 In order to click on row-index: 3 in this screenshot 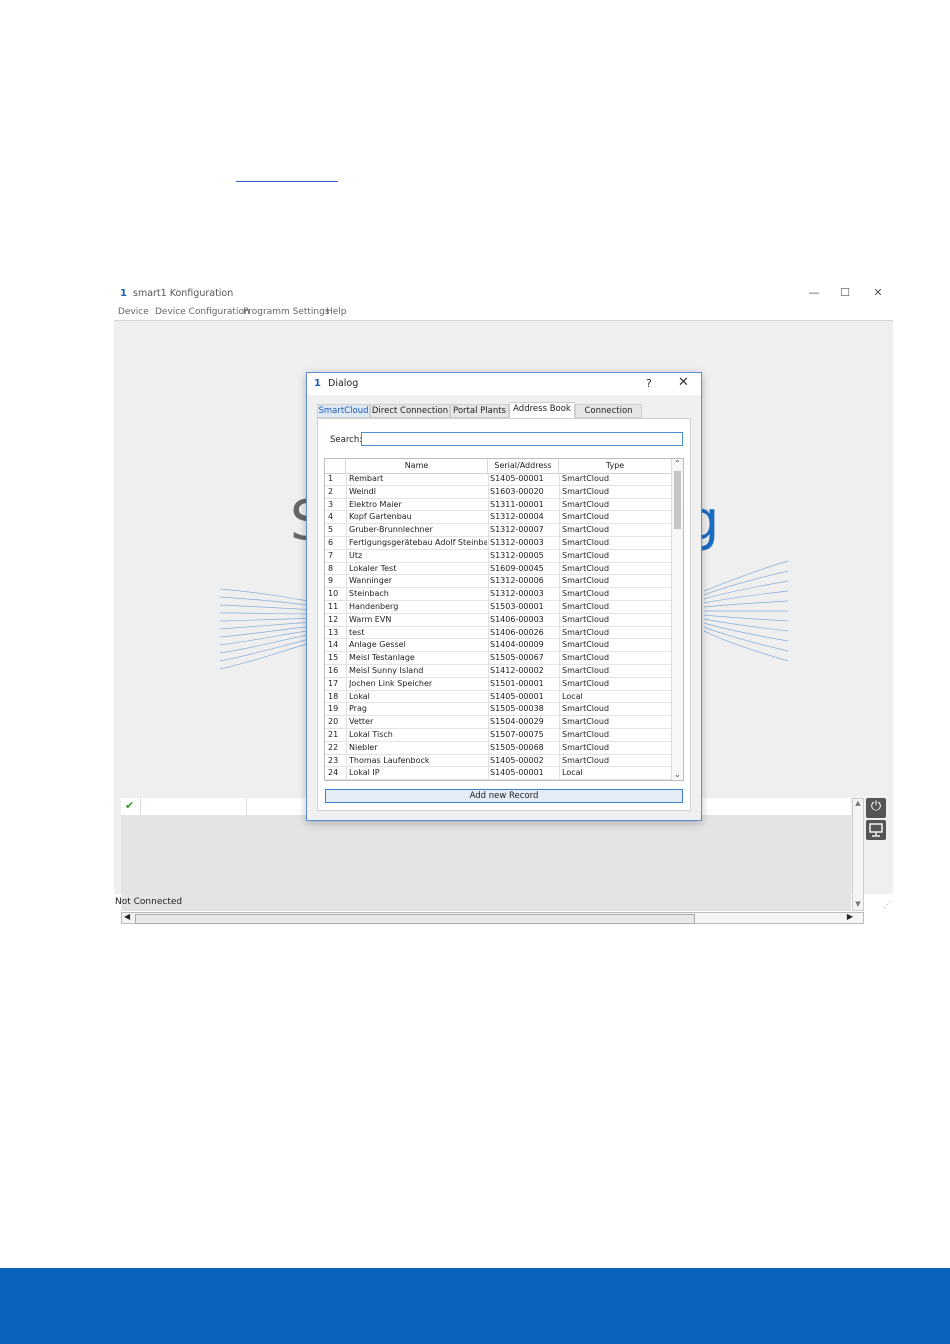, I will do `click(331, 504)`.